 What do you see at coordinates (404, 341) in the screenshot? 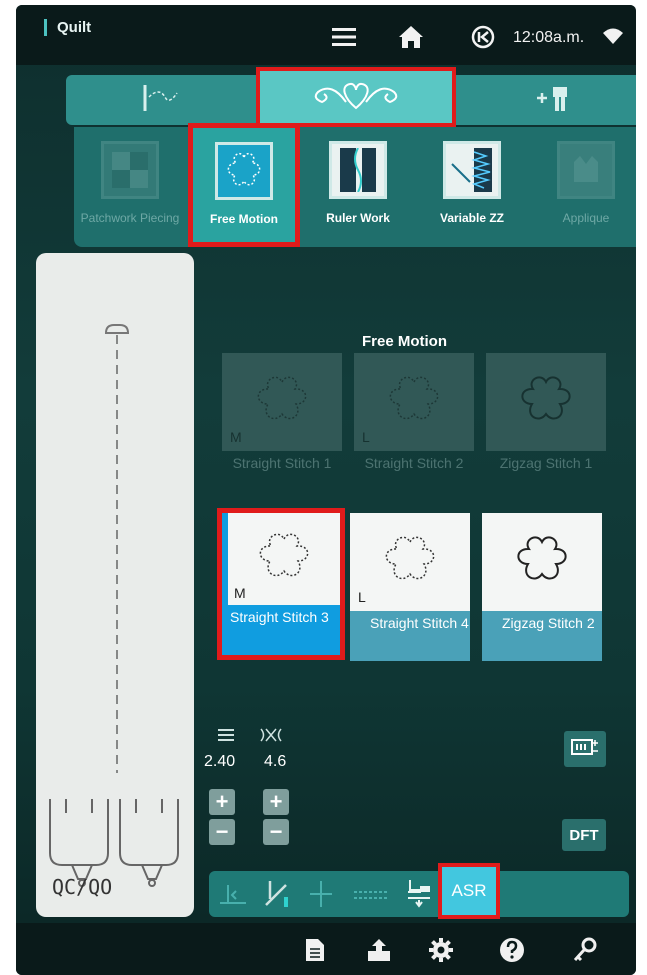
I see `section-title: Free Motion` at bounding box center [404, 341].